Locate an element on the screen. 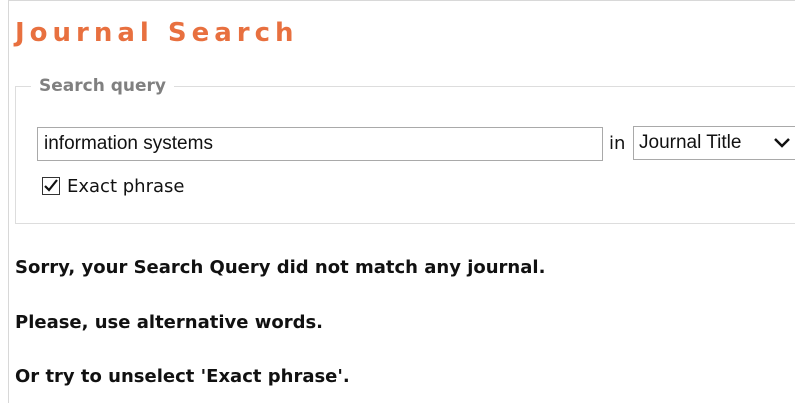  page-title: Journal Search is located at coordinates (157, 33).